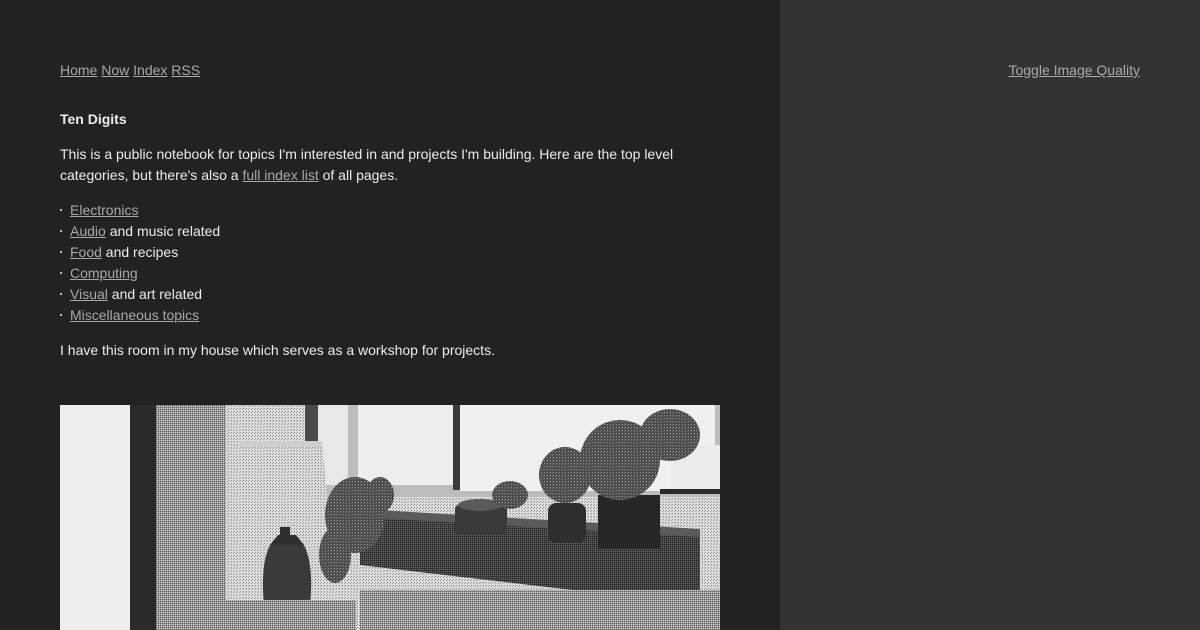  Describe the element at coordinates (185, 70) in the screenshot. I see `nav-link-rss: RSS` at that location.